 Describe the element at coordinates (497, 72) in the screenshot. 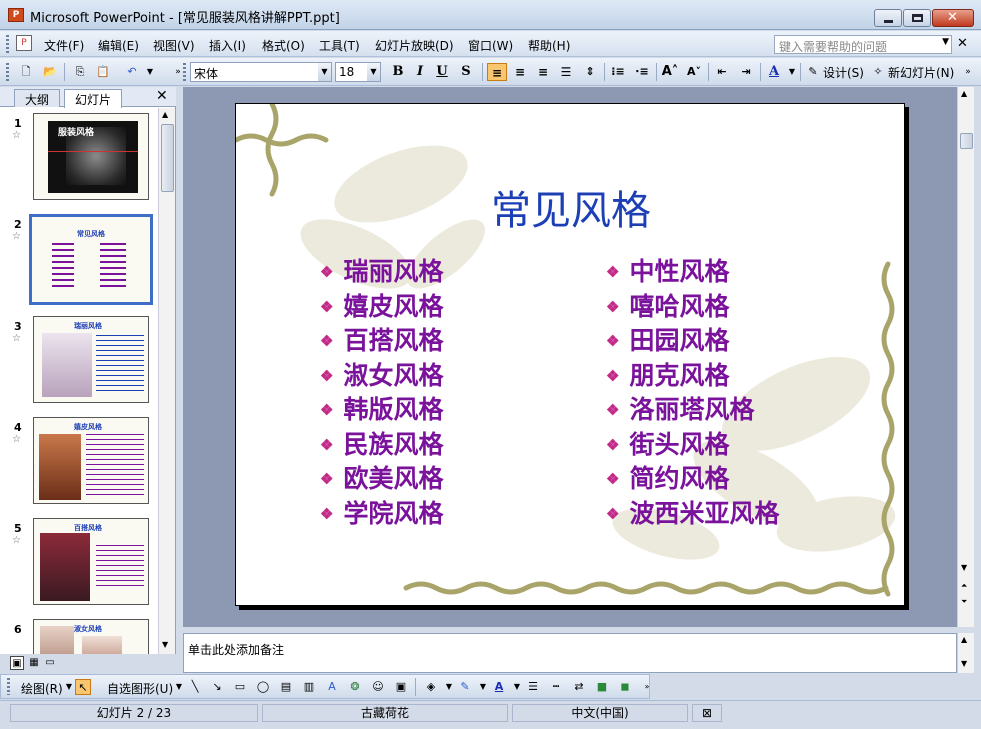

I see `align-left-button: ≡` at that location.